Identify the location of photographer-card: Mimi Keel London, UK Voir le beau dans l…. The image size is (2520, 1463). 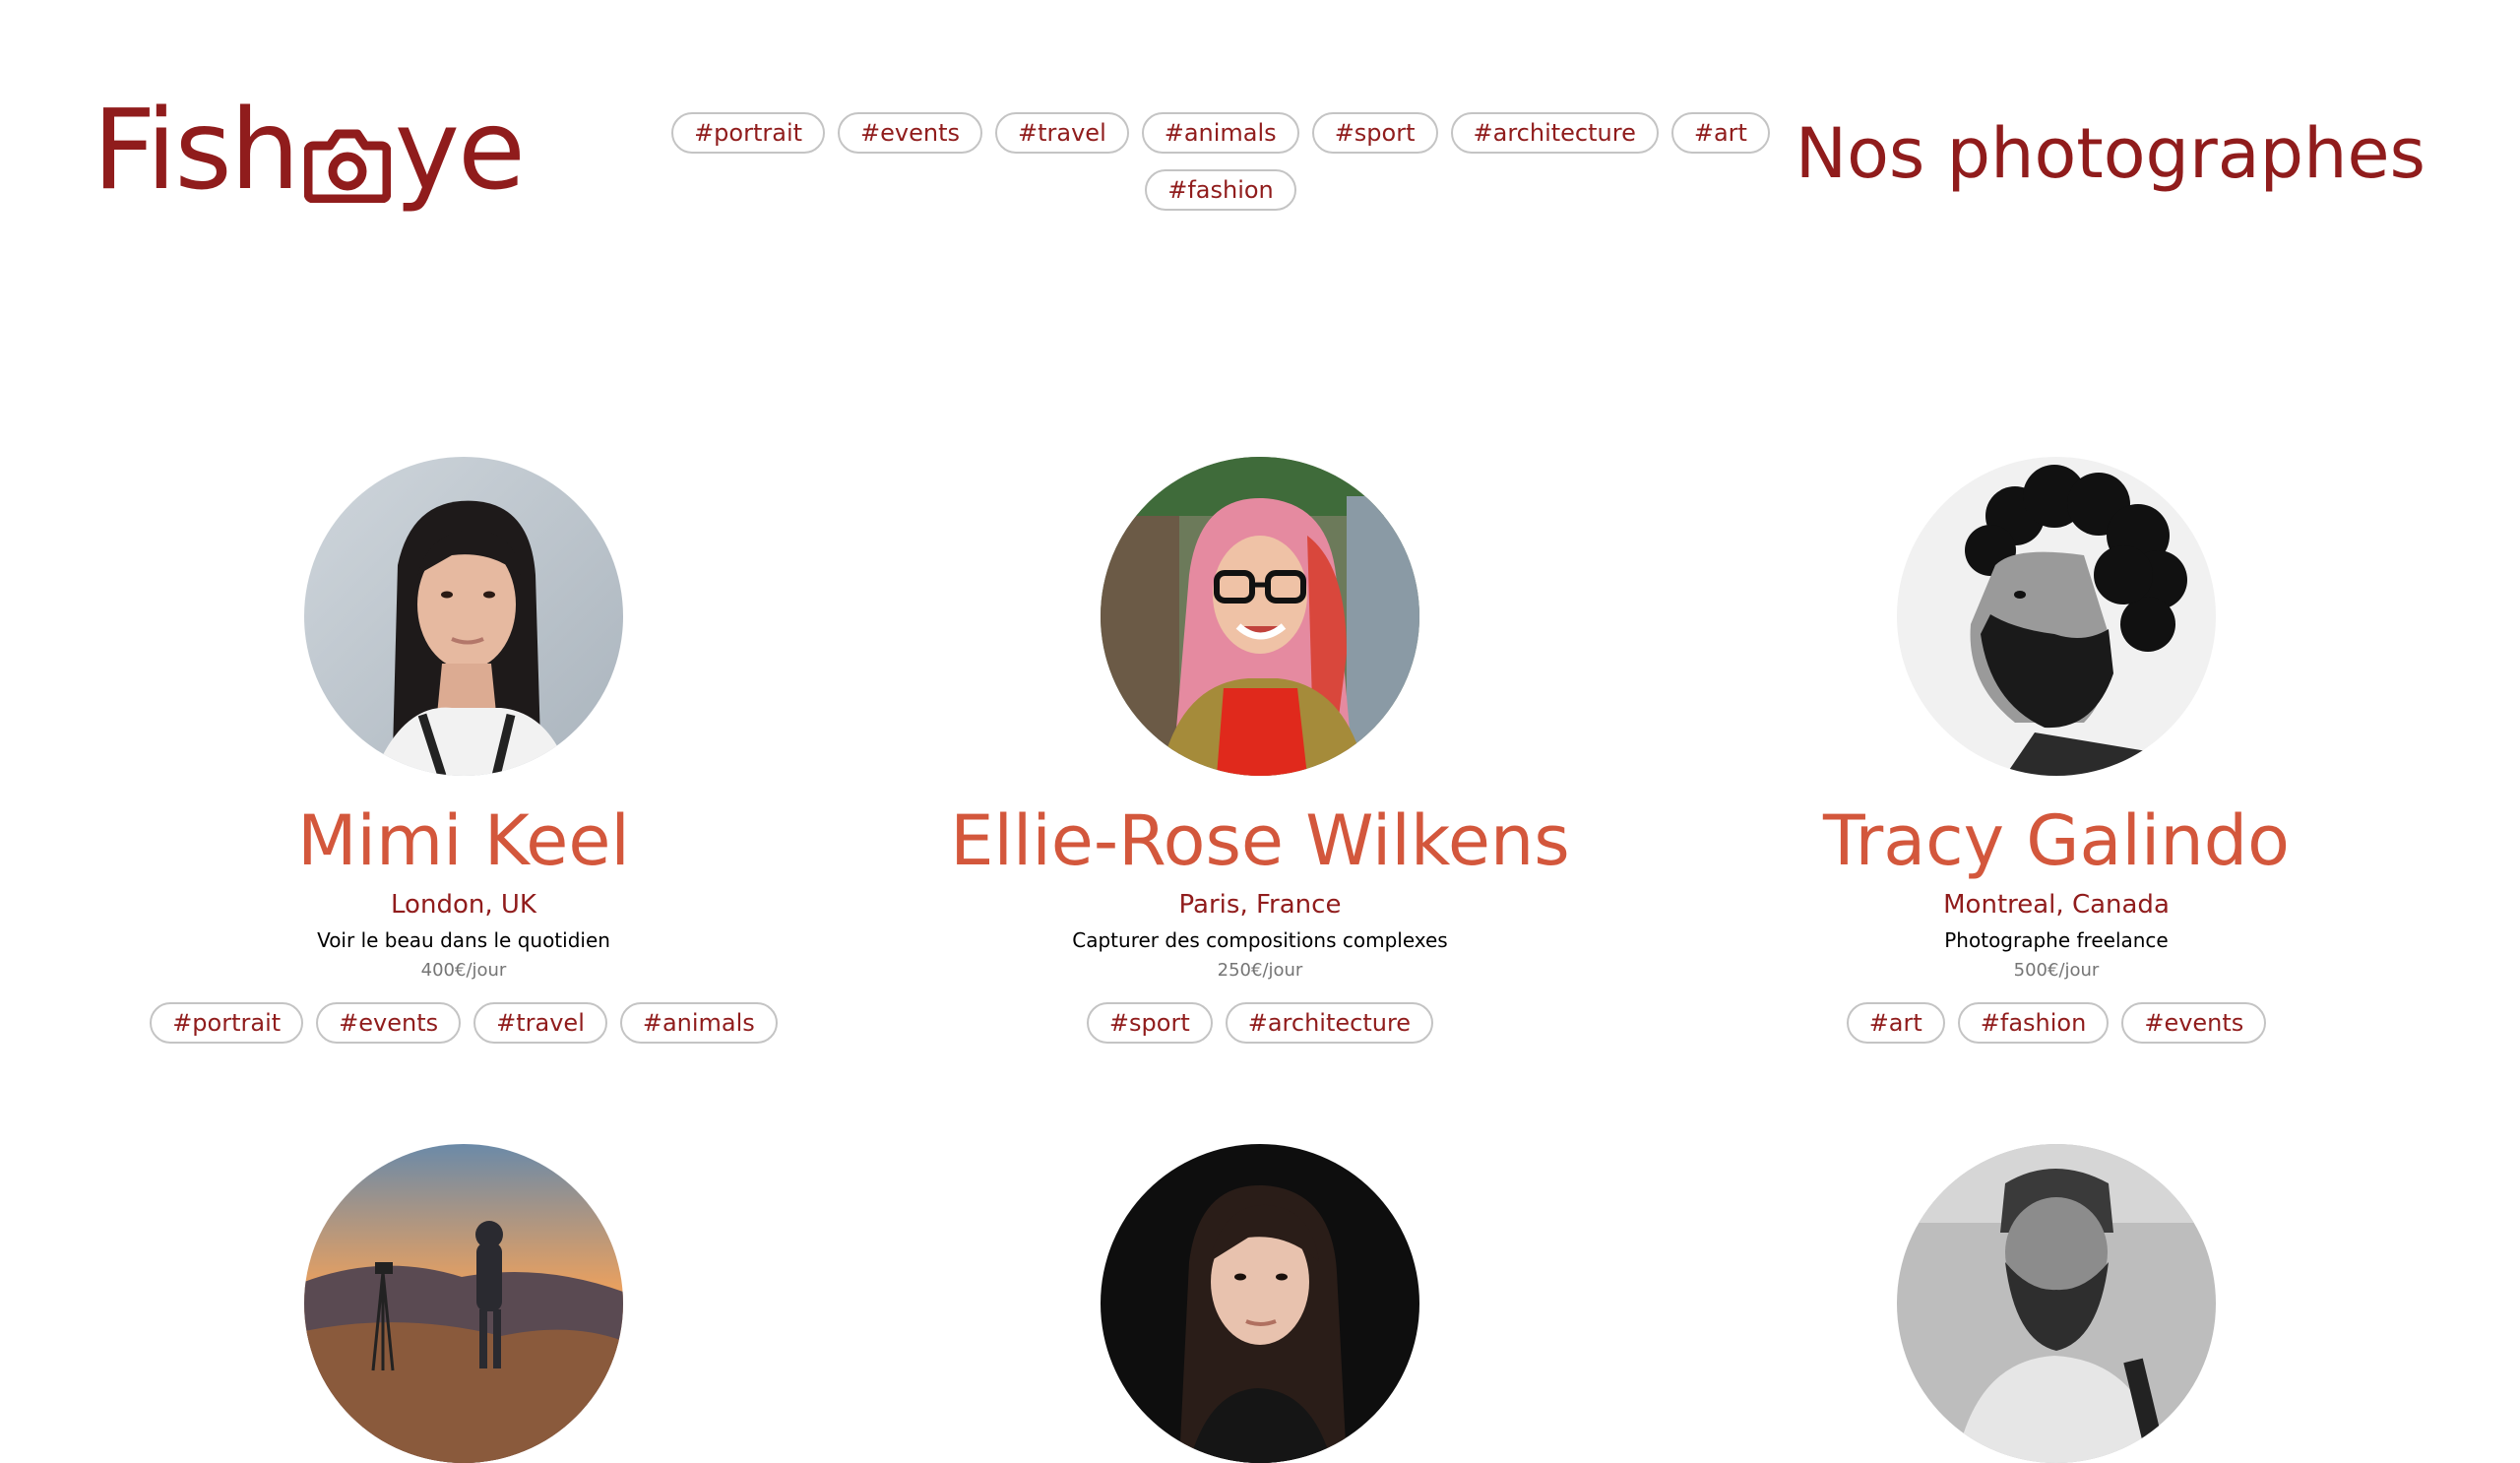
(463, 751).